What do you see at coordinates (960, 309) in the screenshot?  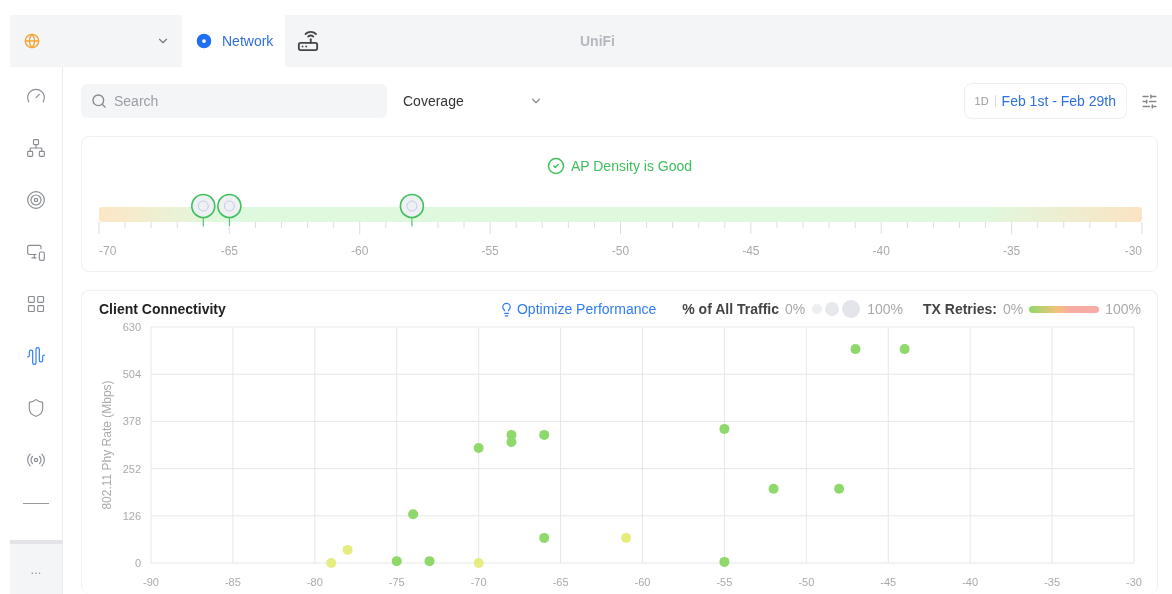 I see `legend-title: TX Retries:` at bounding box center [960, 309].